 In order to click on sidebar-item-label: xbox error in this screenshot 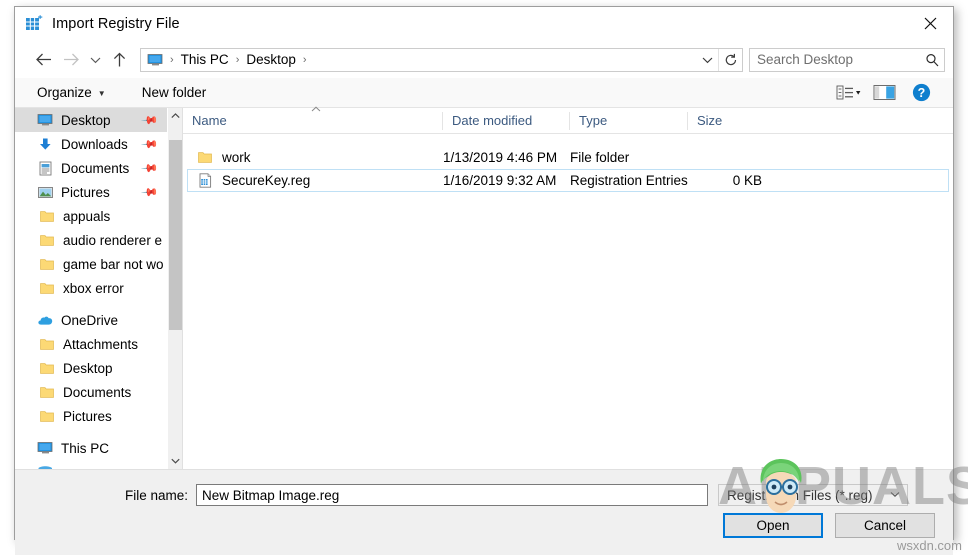, I will do `click(93, 288)`.